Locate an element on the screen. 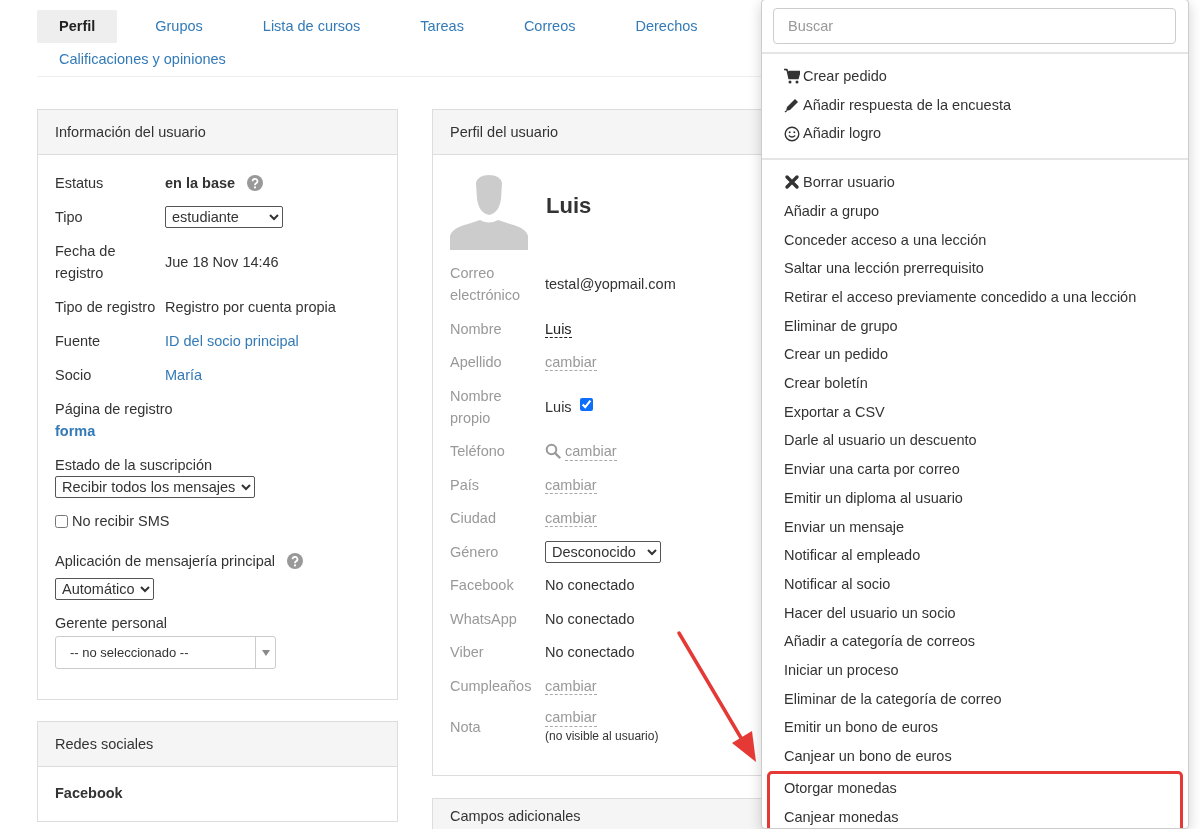 This screenshot has height=829, width=1200. field-label: Aplicación de mensajería principal is located at coordinates (165, 561).